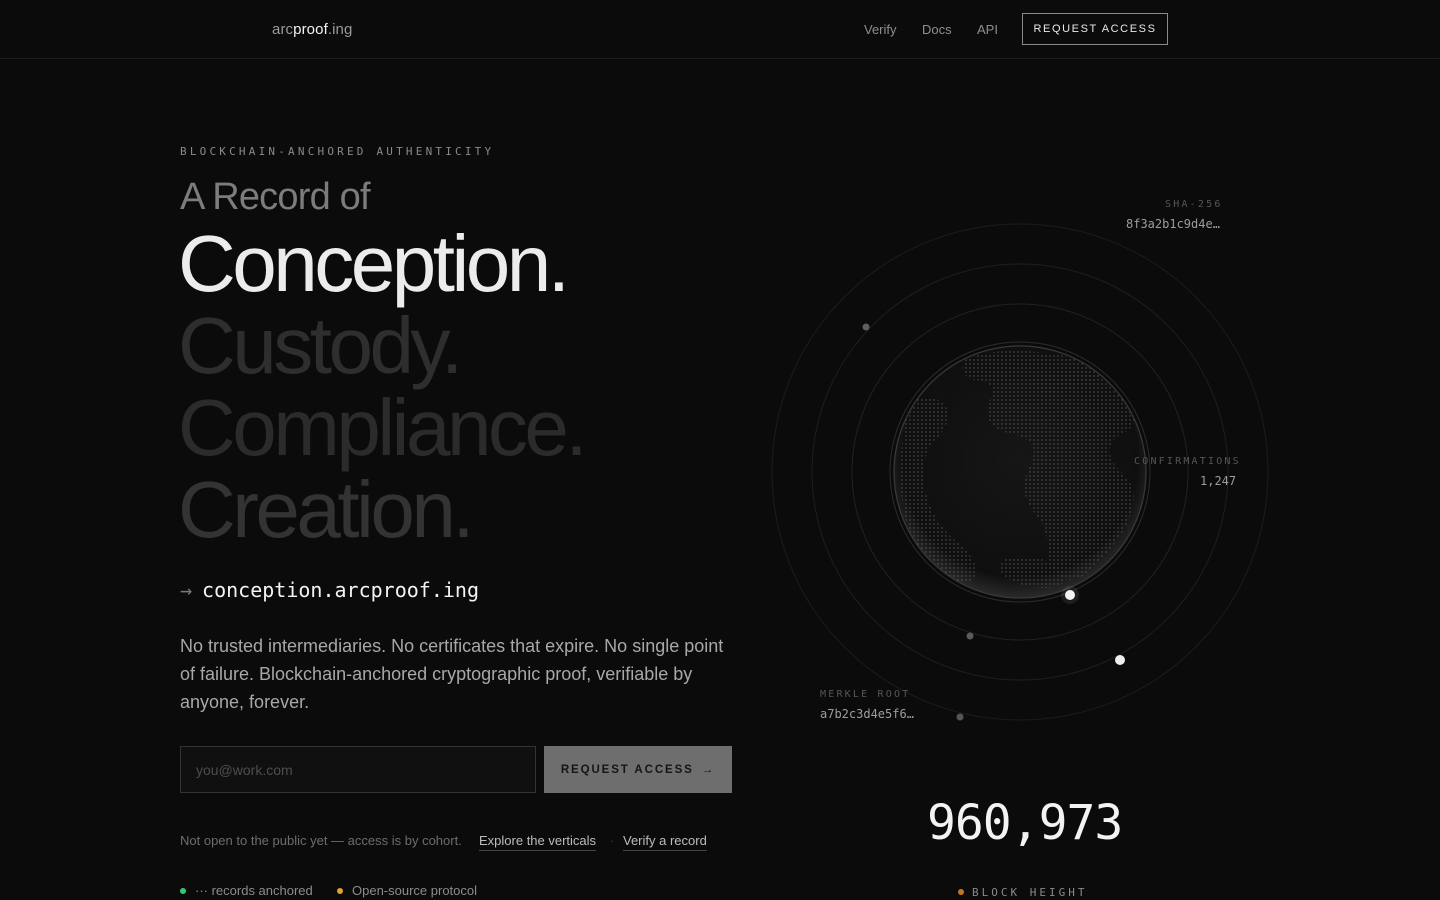 This screenshot has height=900, width=1440. I want to click on block-height-label: BLOCK HEIGHT, so click(1030, 892).